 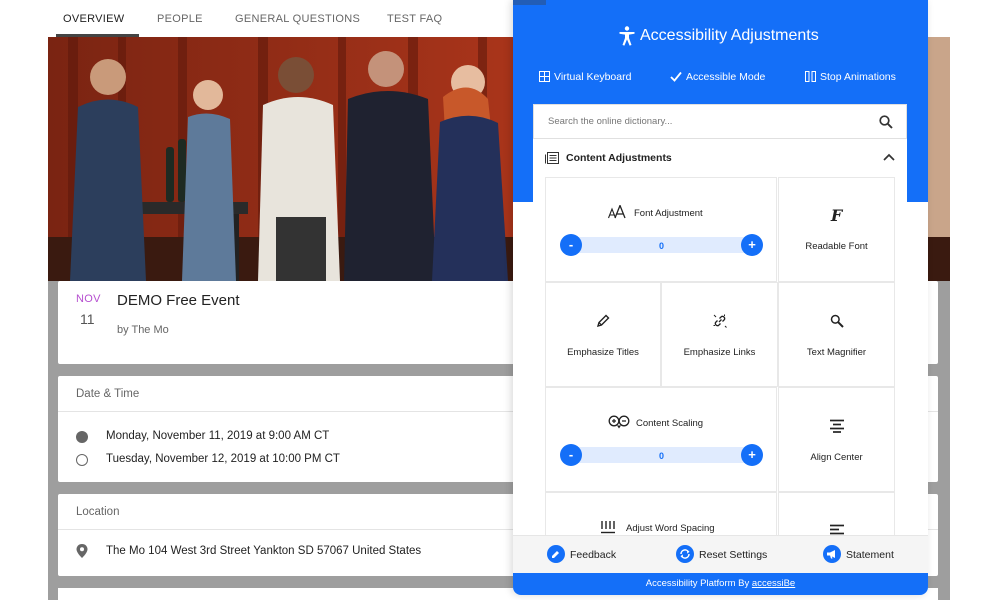 I want to click on statement-button: Statement, so click(x=858, y=554).